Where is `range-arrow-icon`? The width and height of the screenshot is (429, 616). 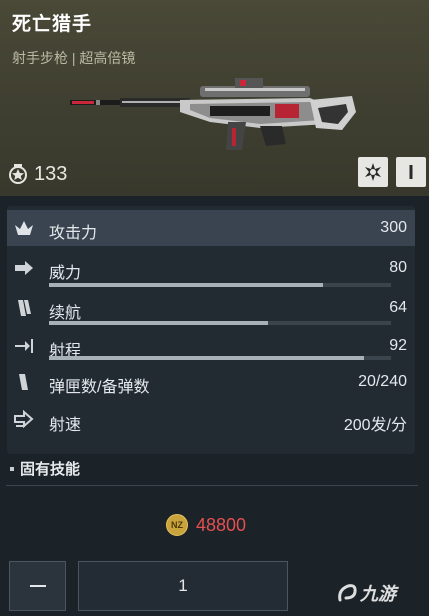 range-arrow-icon is located at coordinates (24, 346).